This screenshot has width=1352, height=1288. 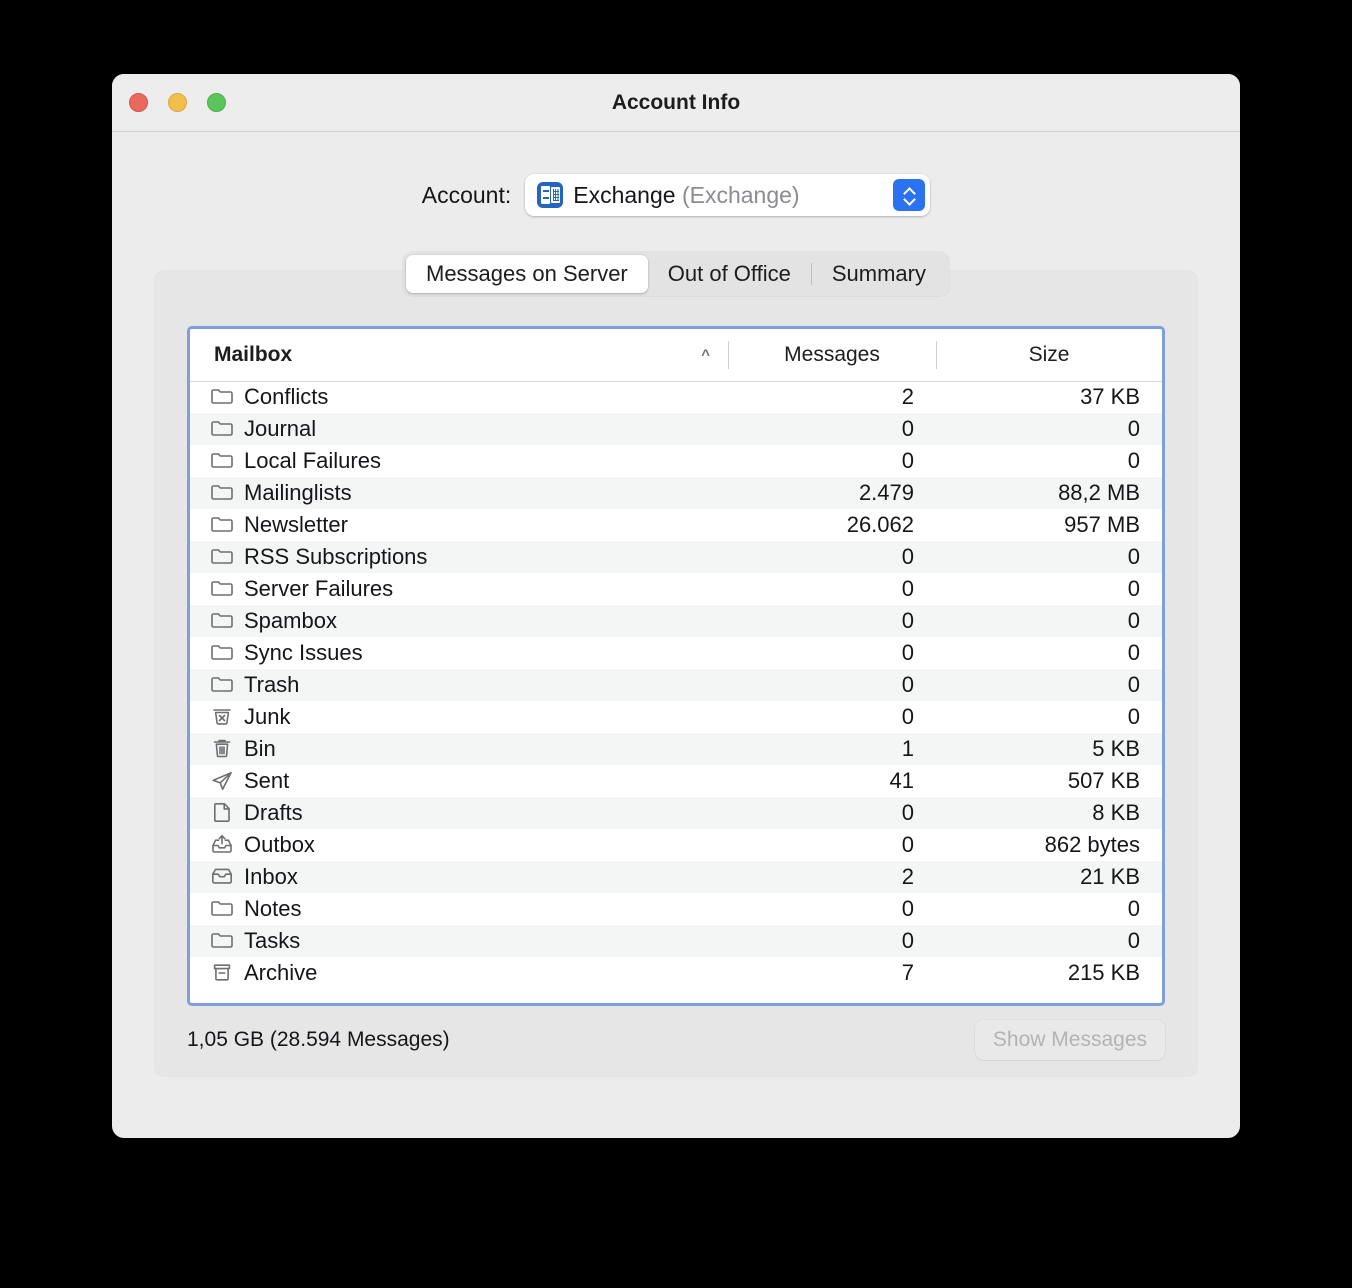 I want to click on table-header-row: Mailbox ^ Messages Size, so click(x=676, y=355).